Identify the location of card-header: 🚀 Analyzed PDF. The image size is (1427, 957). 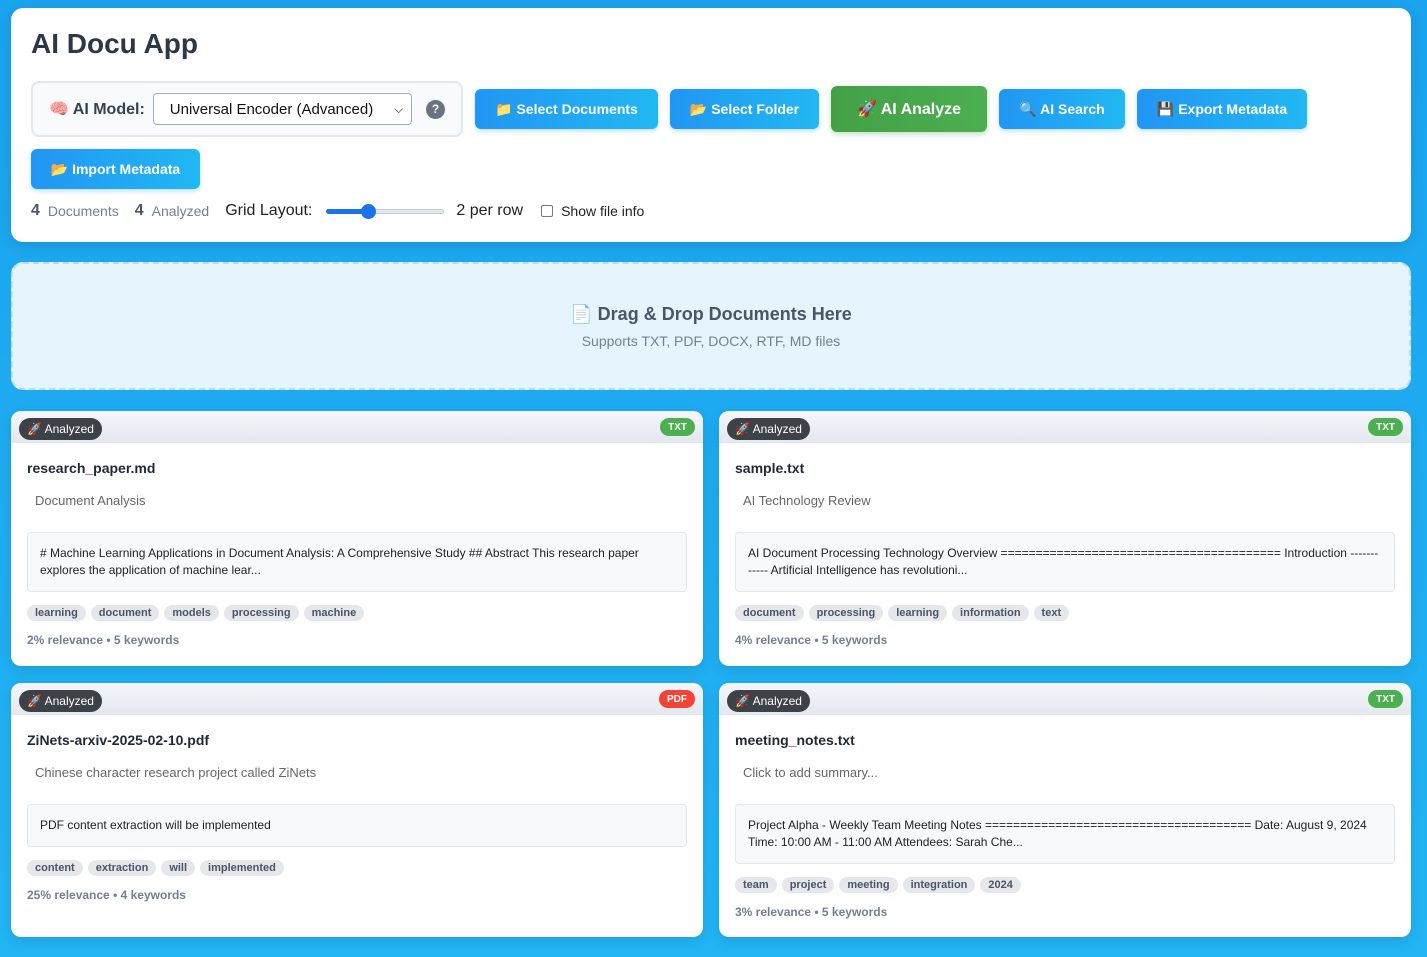
(357, 699).